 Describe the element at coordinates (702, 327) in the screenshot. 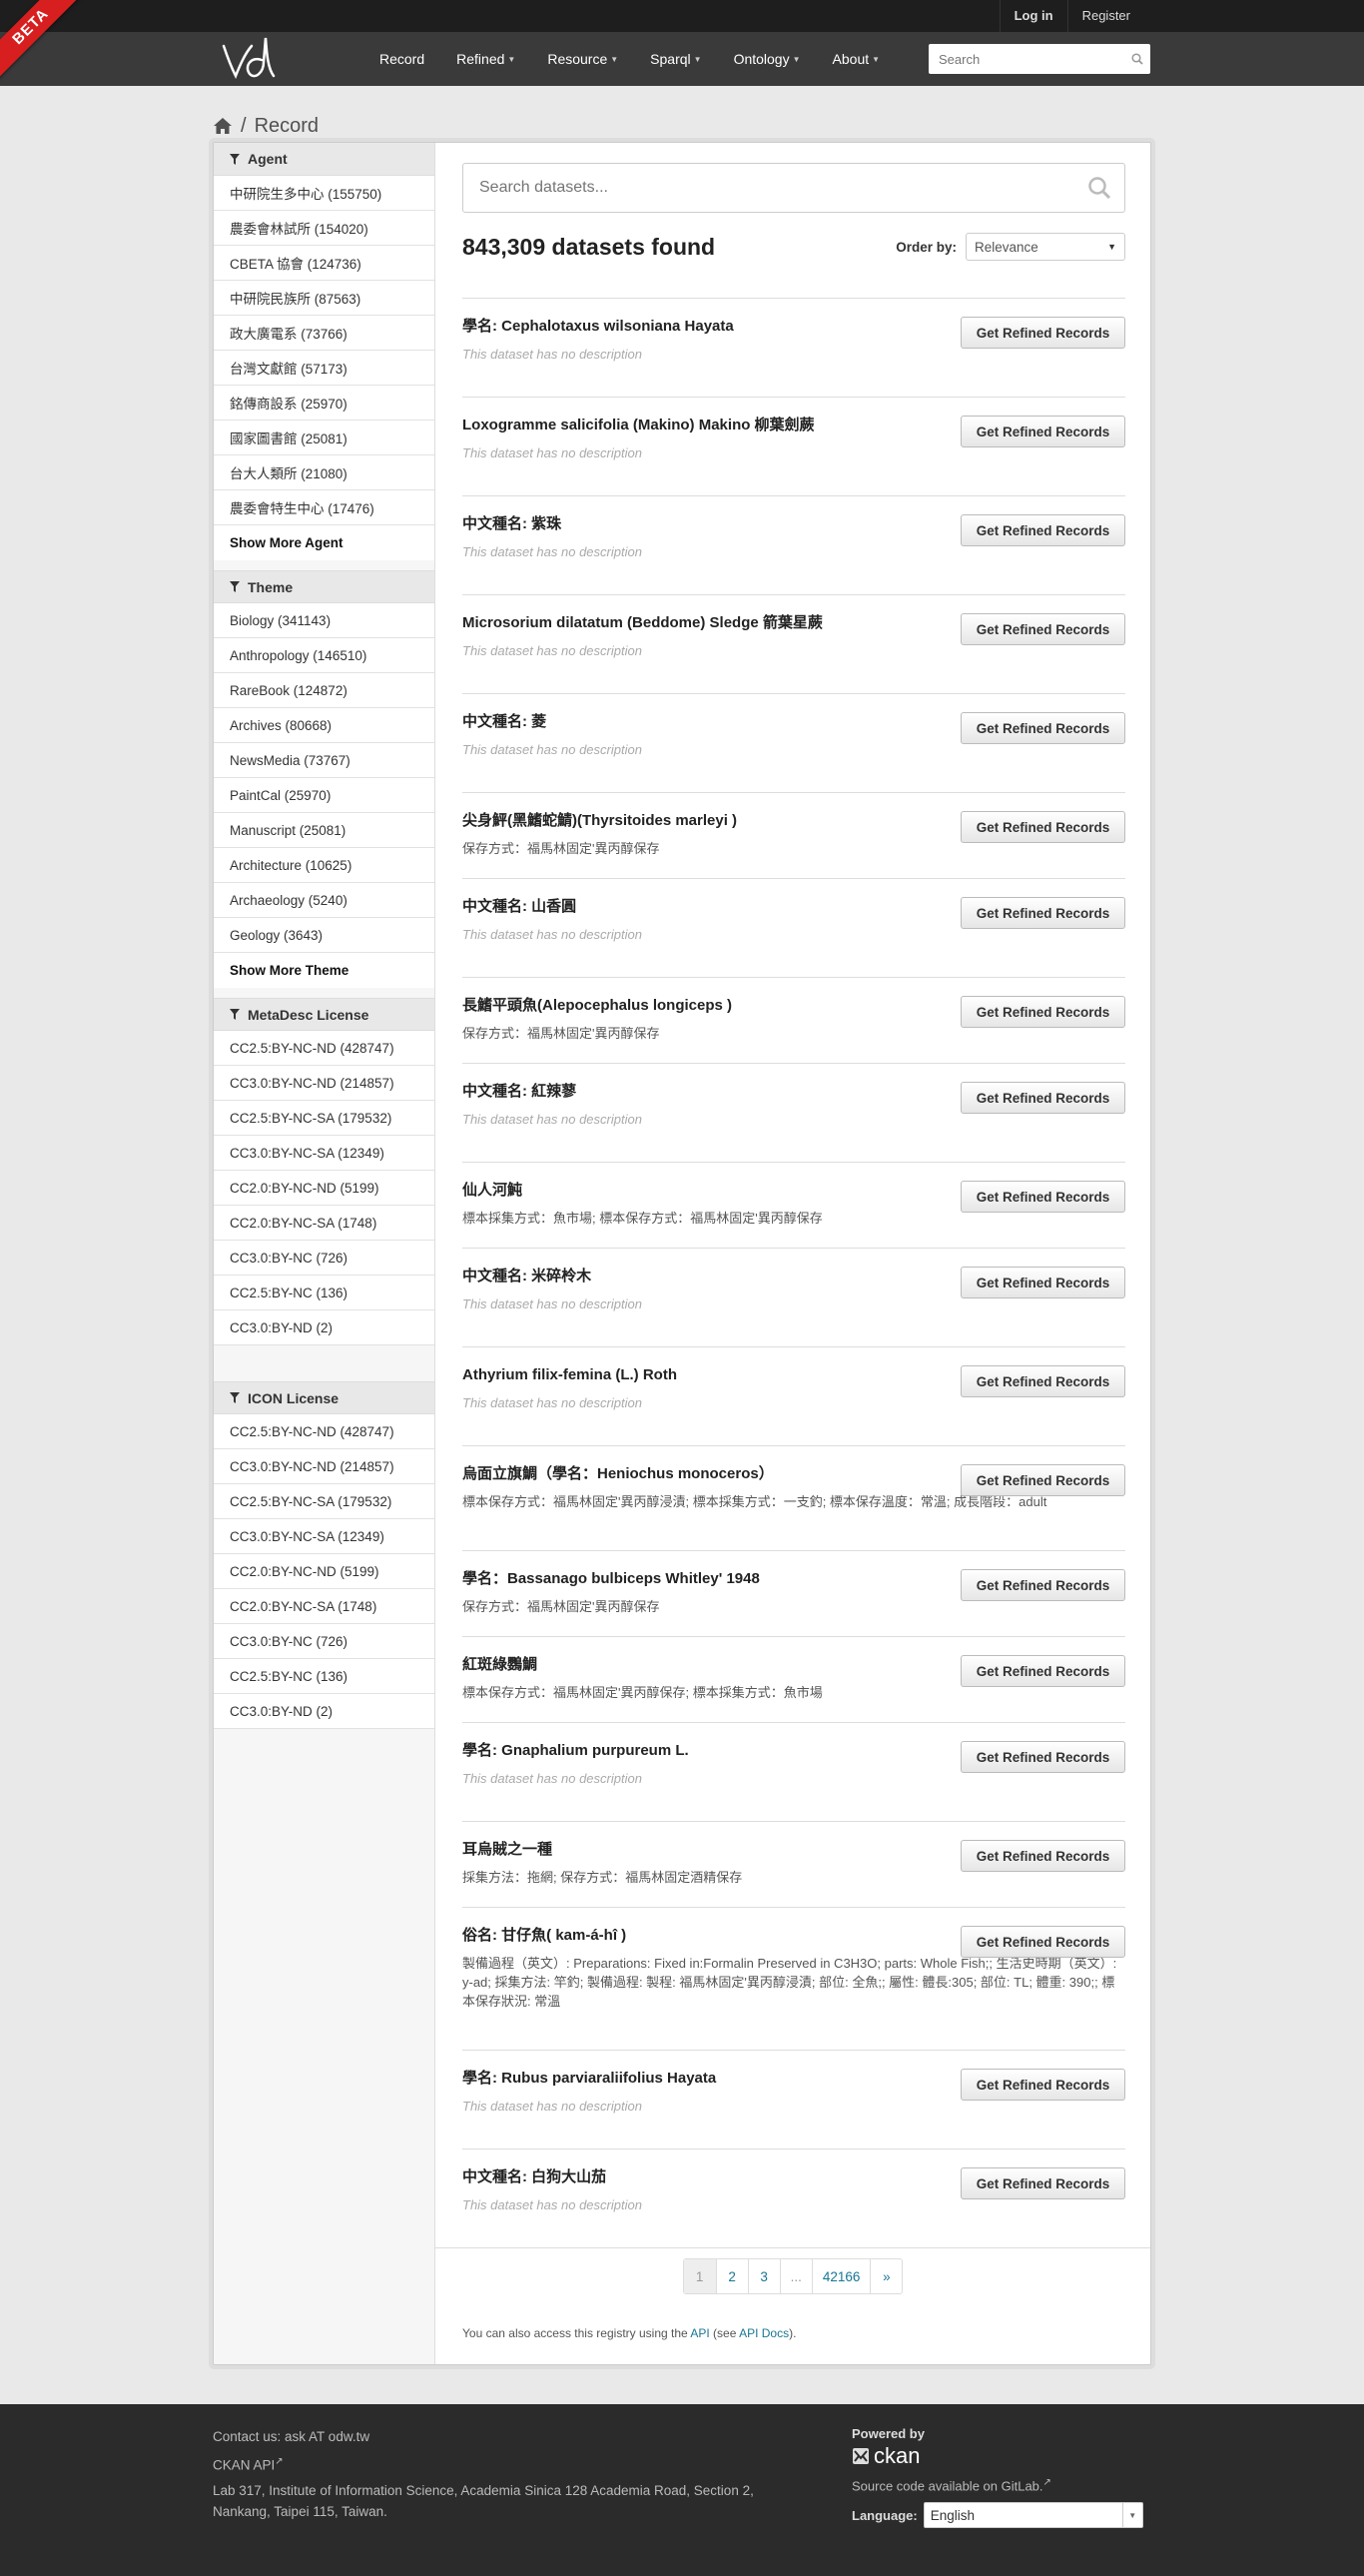

I see `dataset-title: 學名: Cephalotaxus wilsoniana Hayata` at that location.